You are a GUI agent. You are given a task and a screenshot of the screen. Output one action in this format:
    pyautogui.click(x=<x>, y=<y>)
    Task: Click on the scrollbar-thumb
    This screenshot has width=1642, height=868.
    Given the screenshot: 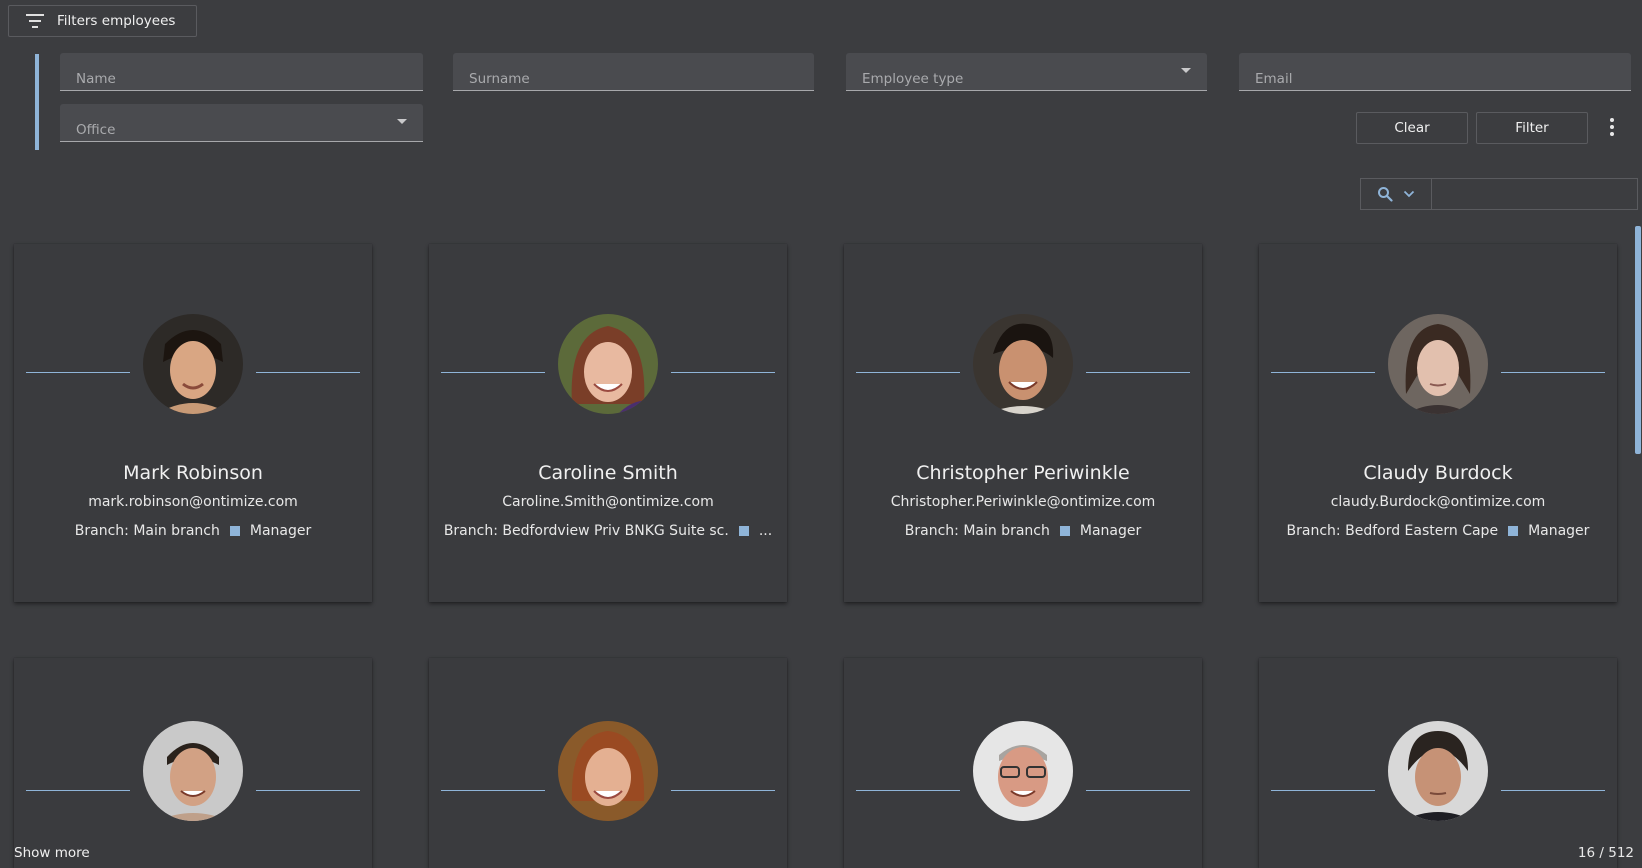 What is the action you would take?
    pyautogui.click(x=1638, y=340)
    